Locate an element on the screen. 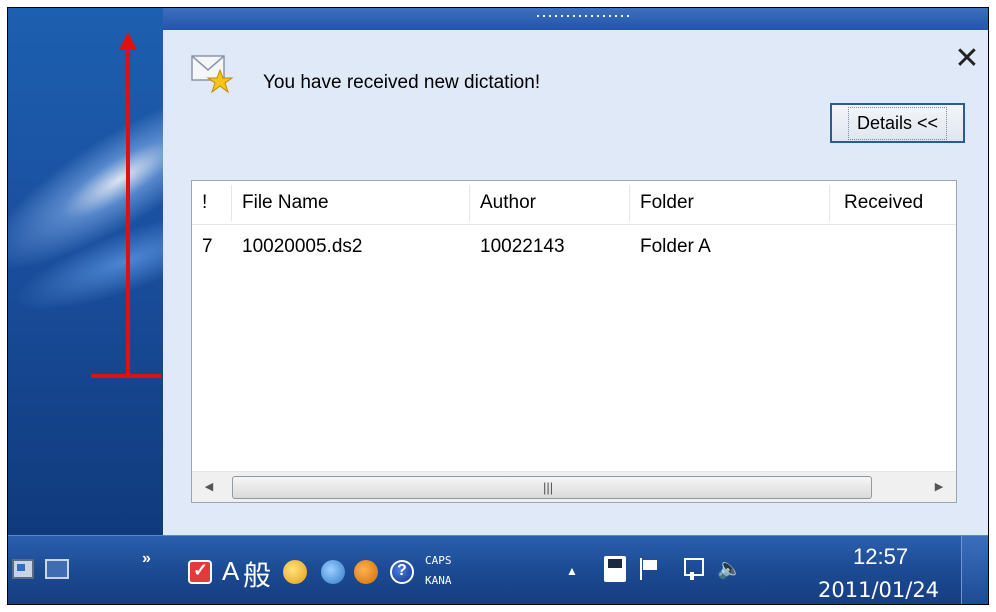 The image size is (996, 612). envelope-star-icon is located at coordinates (212, 74).